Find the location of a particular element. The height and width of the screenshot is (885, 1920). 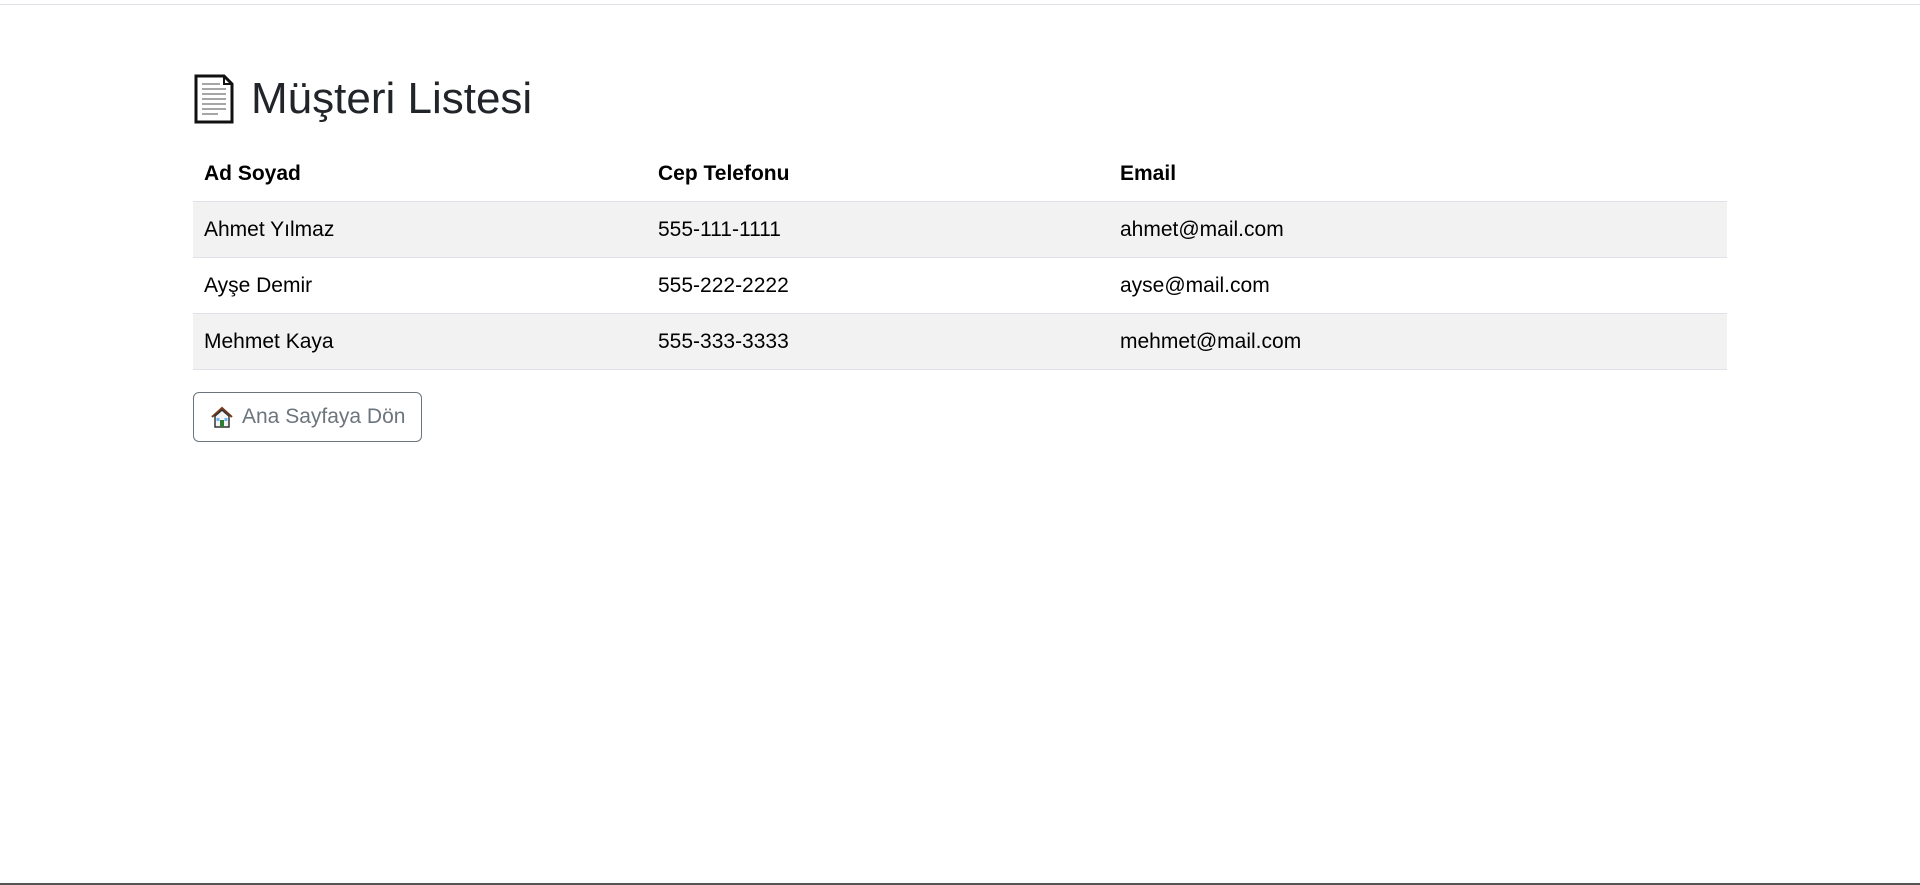

header-row: Ad Soyad Cep Telefonu Email is located at coordinates (960, 174).